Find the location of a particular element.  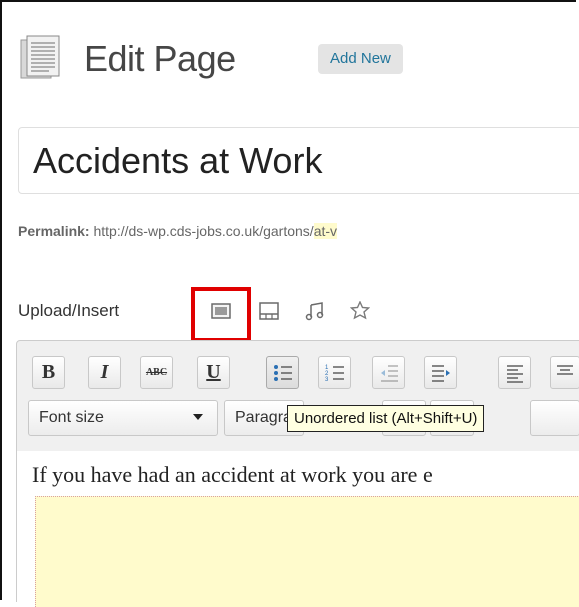

outdent-icon is located at coordinates (389, 373).